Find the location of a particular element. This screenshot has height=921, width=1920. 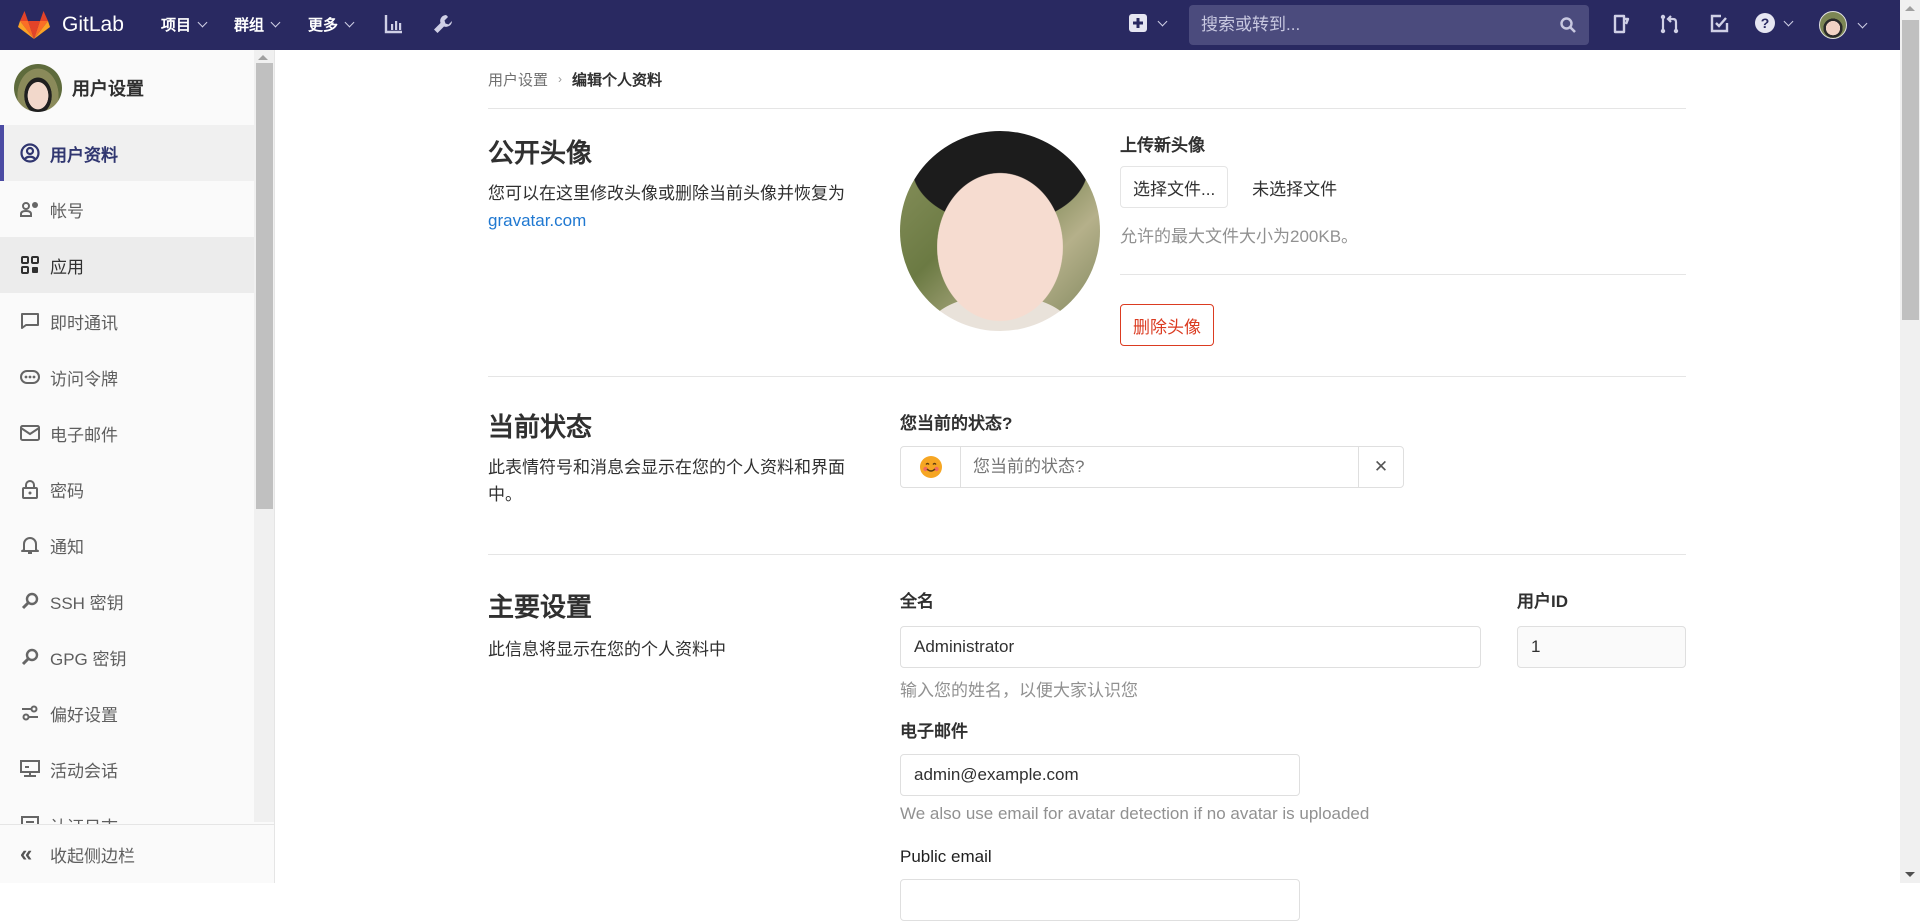

current-status-section: 当前状态 此表情符号和消息会显示在您的个人资料和界面中。 您当前的状态? ✕ is located at coordinates (1087, 466).